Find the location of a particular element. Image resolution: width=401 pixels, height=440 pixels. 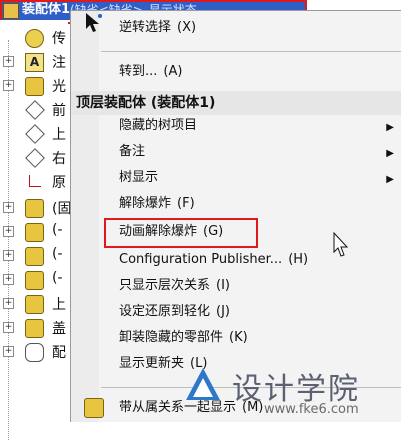

menu-item-comments: 备注 is located at coordinates (132, 152).